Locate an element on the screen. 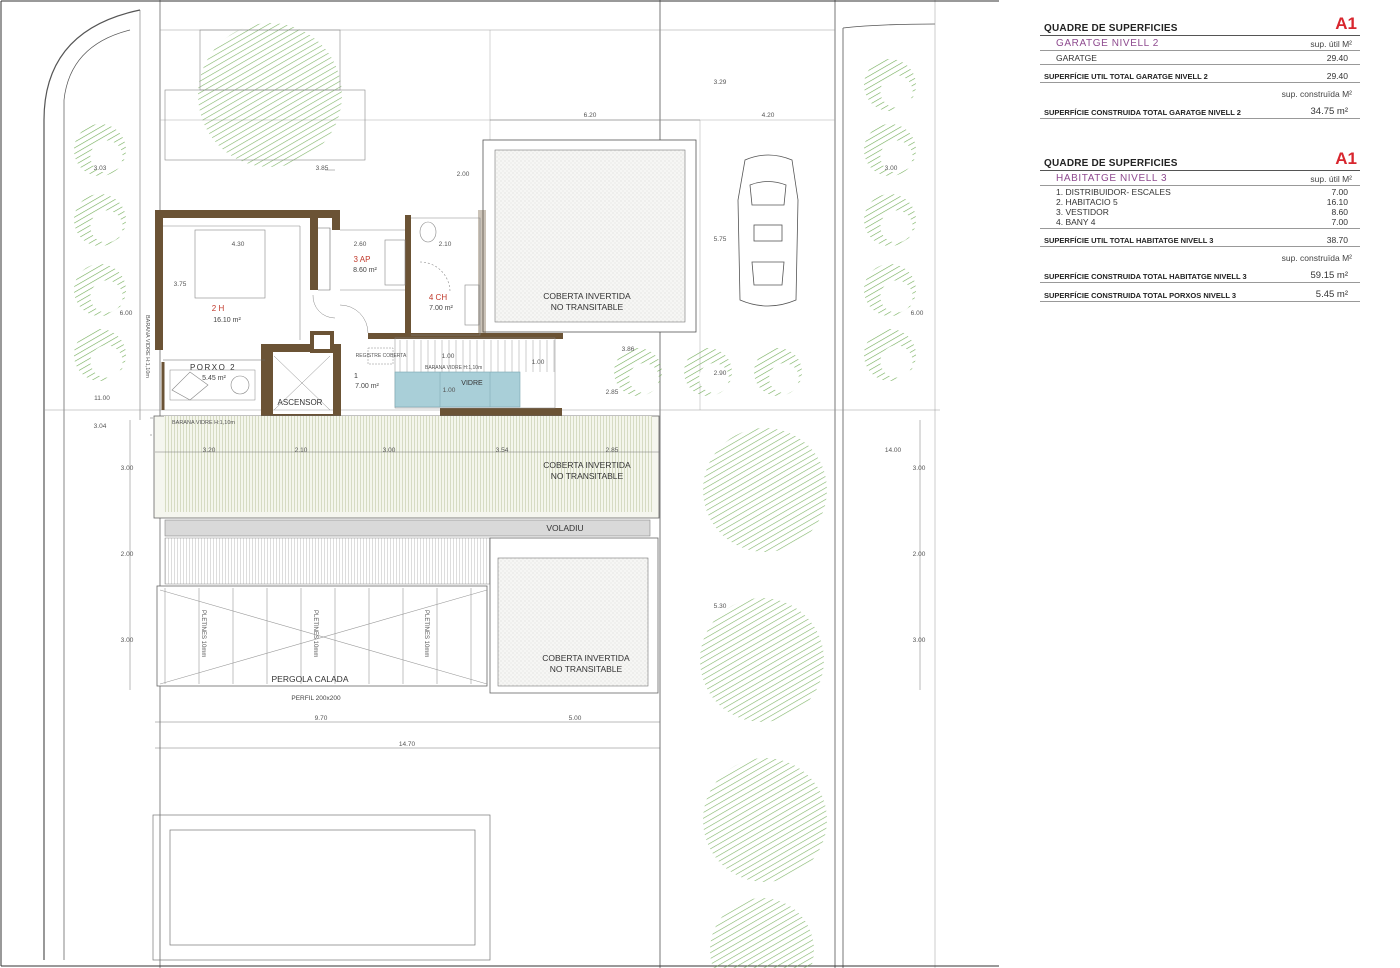 Image resolution: width=1400 pixels, height=968 pixels. house-table-title: QUADRE DE SUPERFICIES is located at coordinates (1111, 163).